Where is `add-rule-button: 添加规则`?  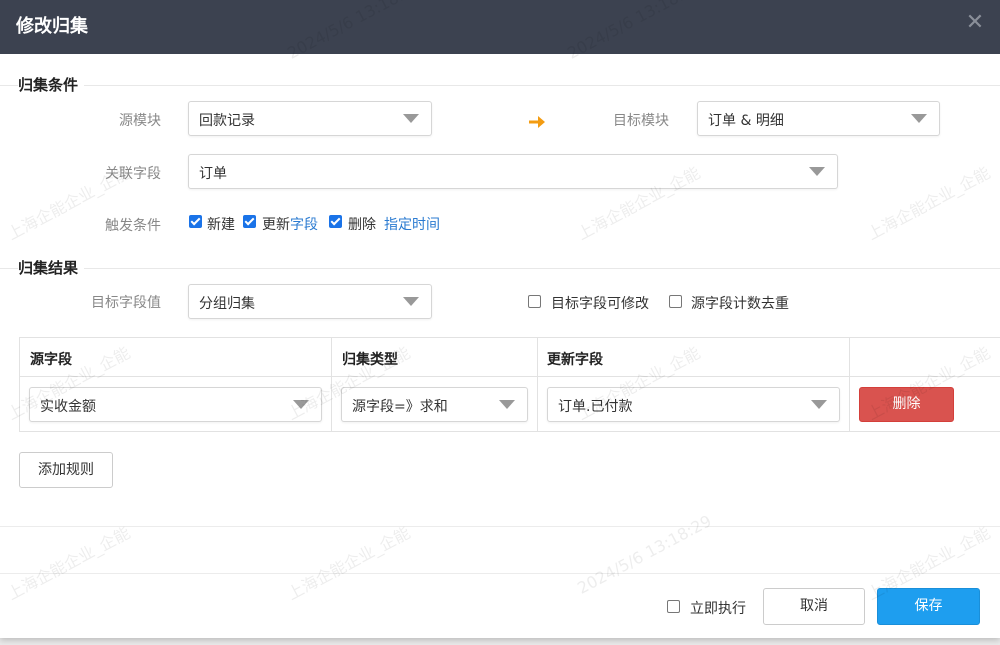 add-rule-button: 添加规则 is located at coordinates (66, 470).